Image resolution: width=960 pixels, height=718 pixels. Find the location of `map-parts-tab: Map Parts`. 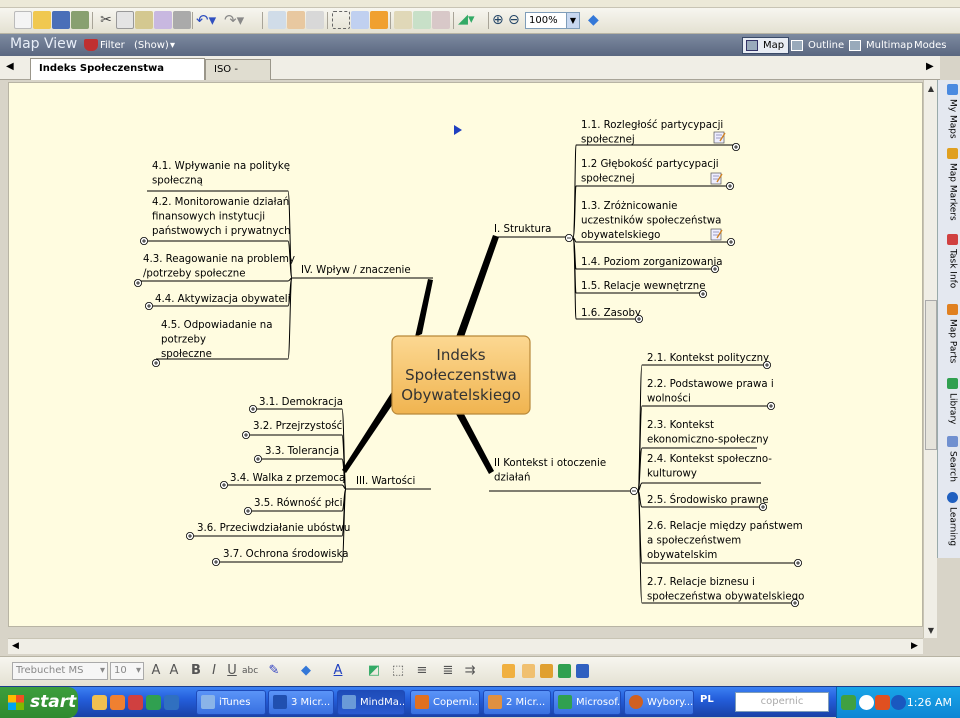

map-parts-tab: Map Parts is located at coordinates (949, 333).